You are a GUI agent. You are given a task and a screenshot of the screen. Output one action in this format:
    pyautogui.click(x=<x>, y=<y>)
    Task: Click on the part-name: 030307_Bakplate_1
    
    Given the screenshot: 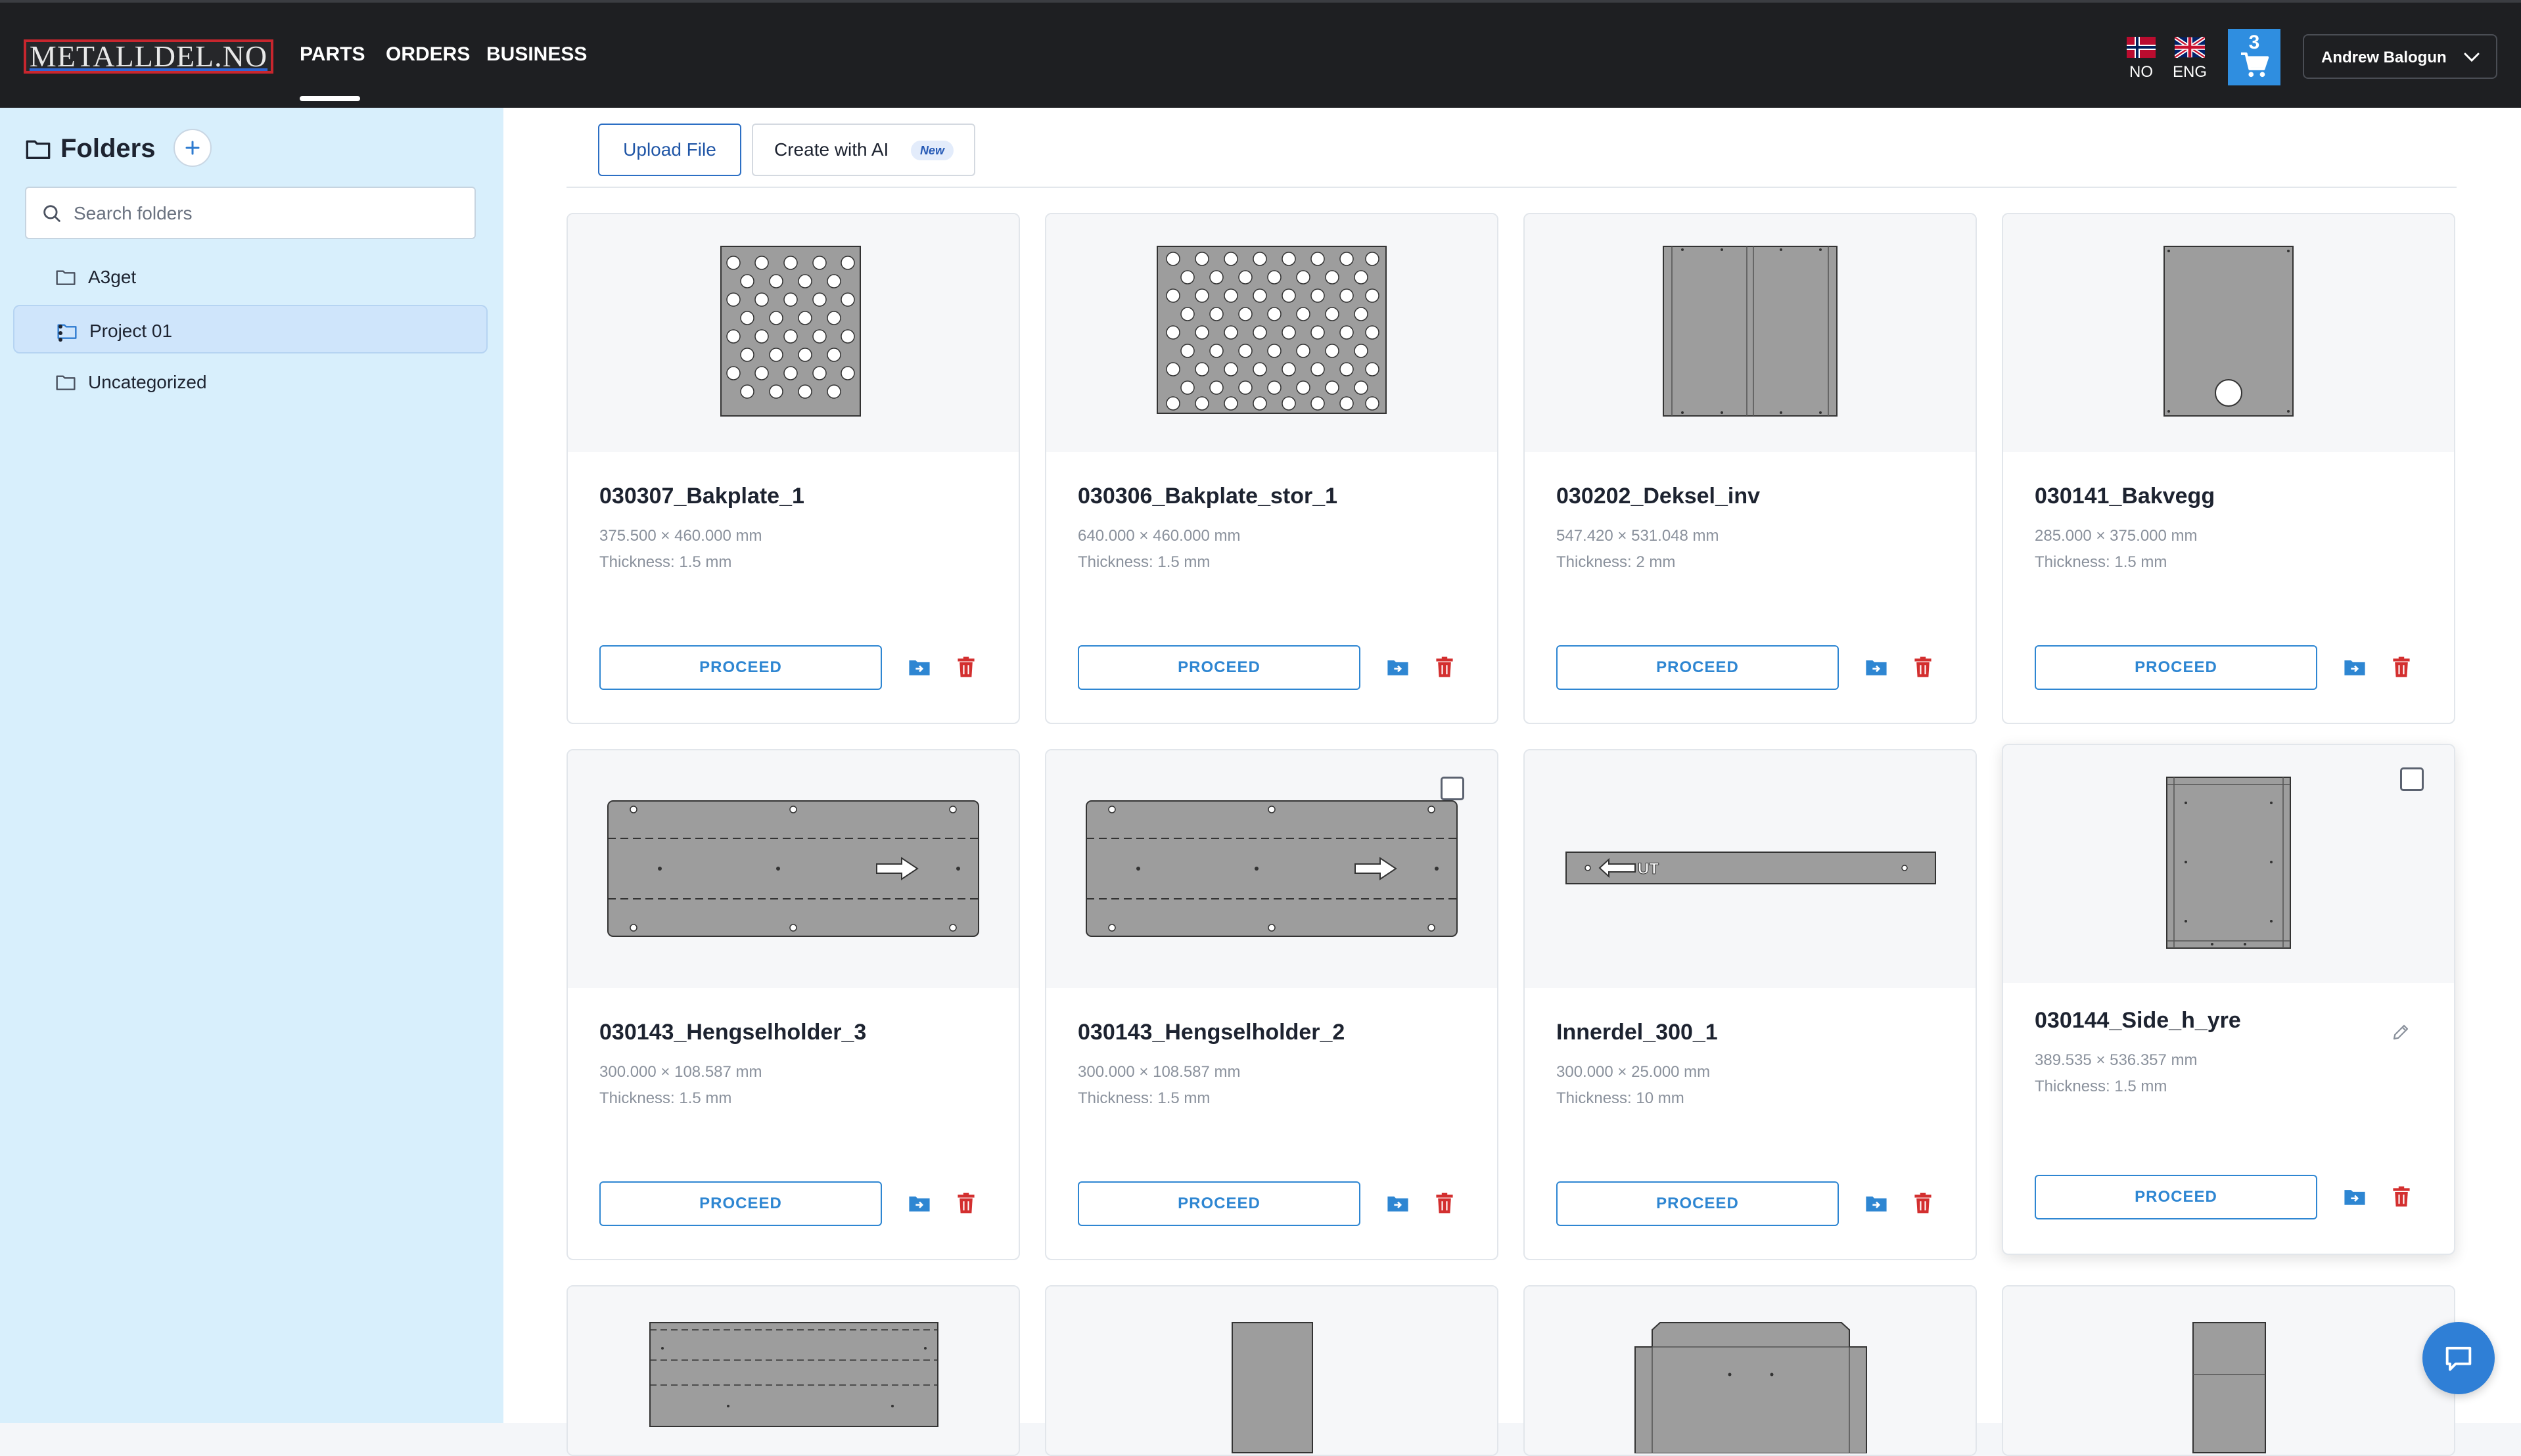 What is the action you would take?
    pyautogui.click(x=701, y=496)
    